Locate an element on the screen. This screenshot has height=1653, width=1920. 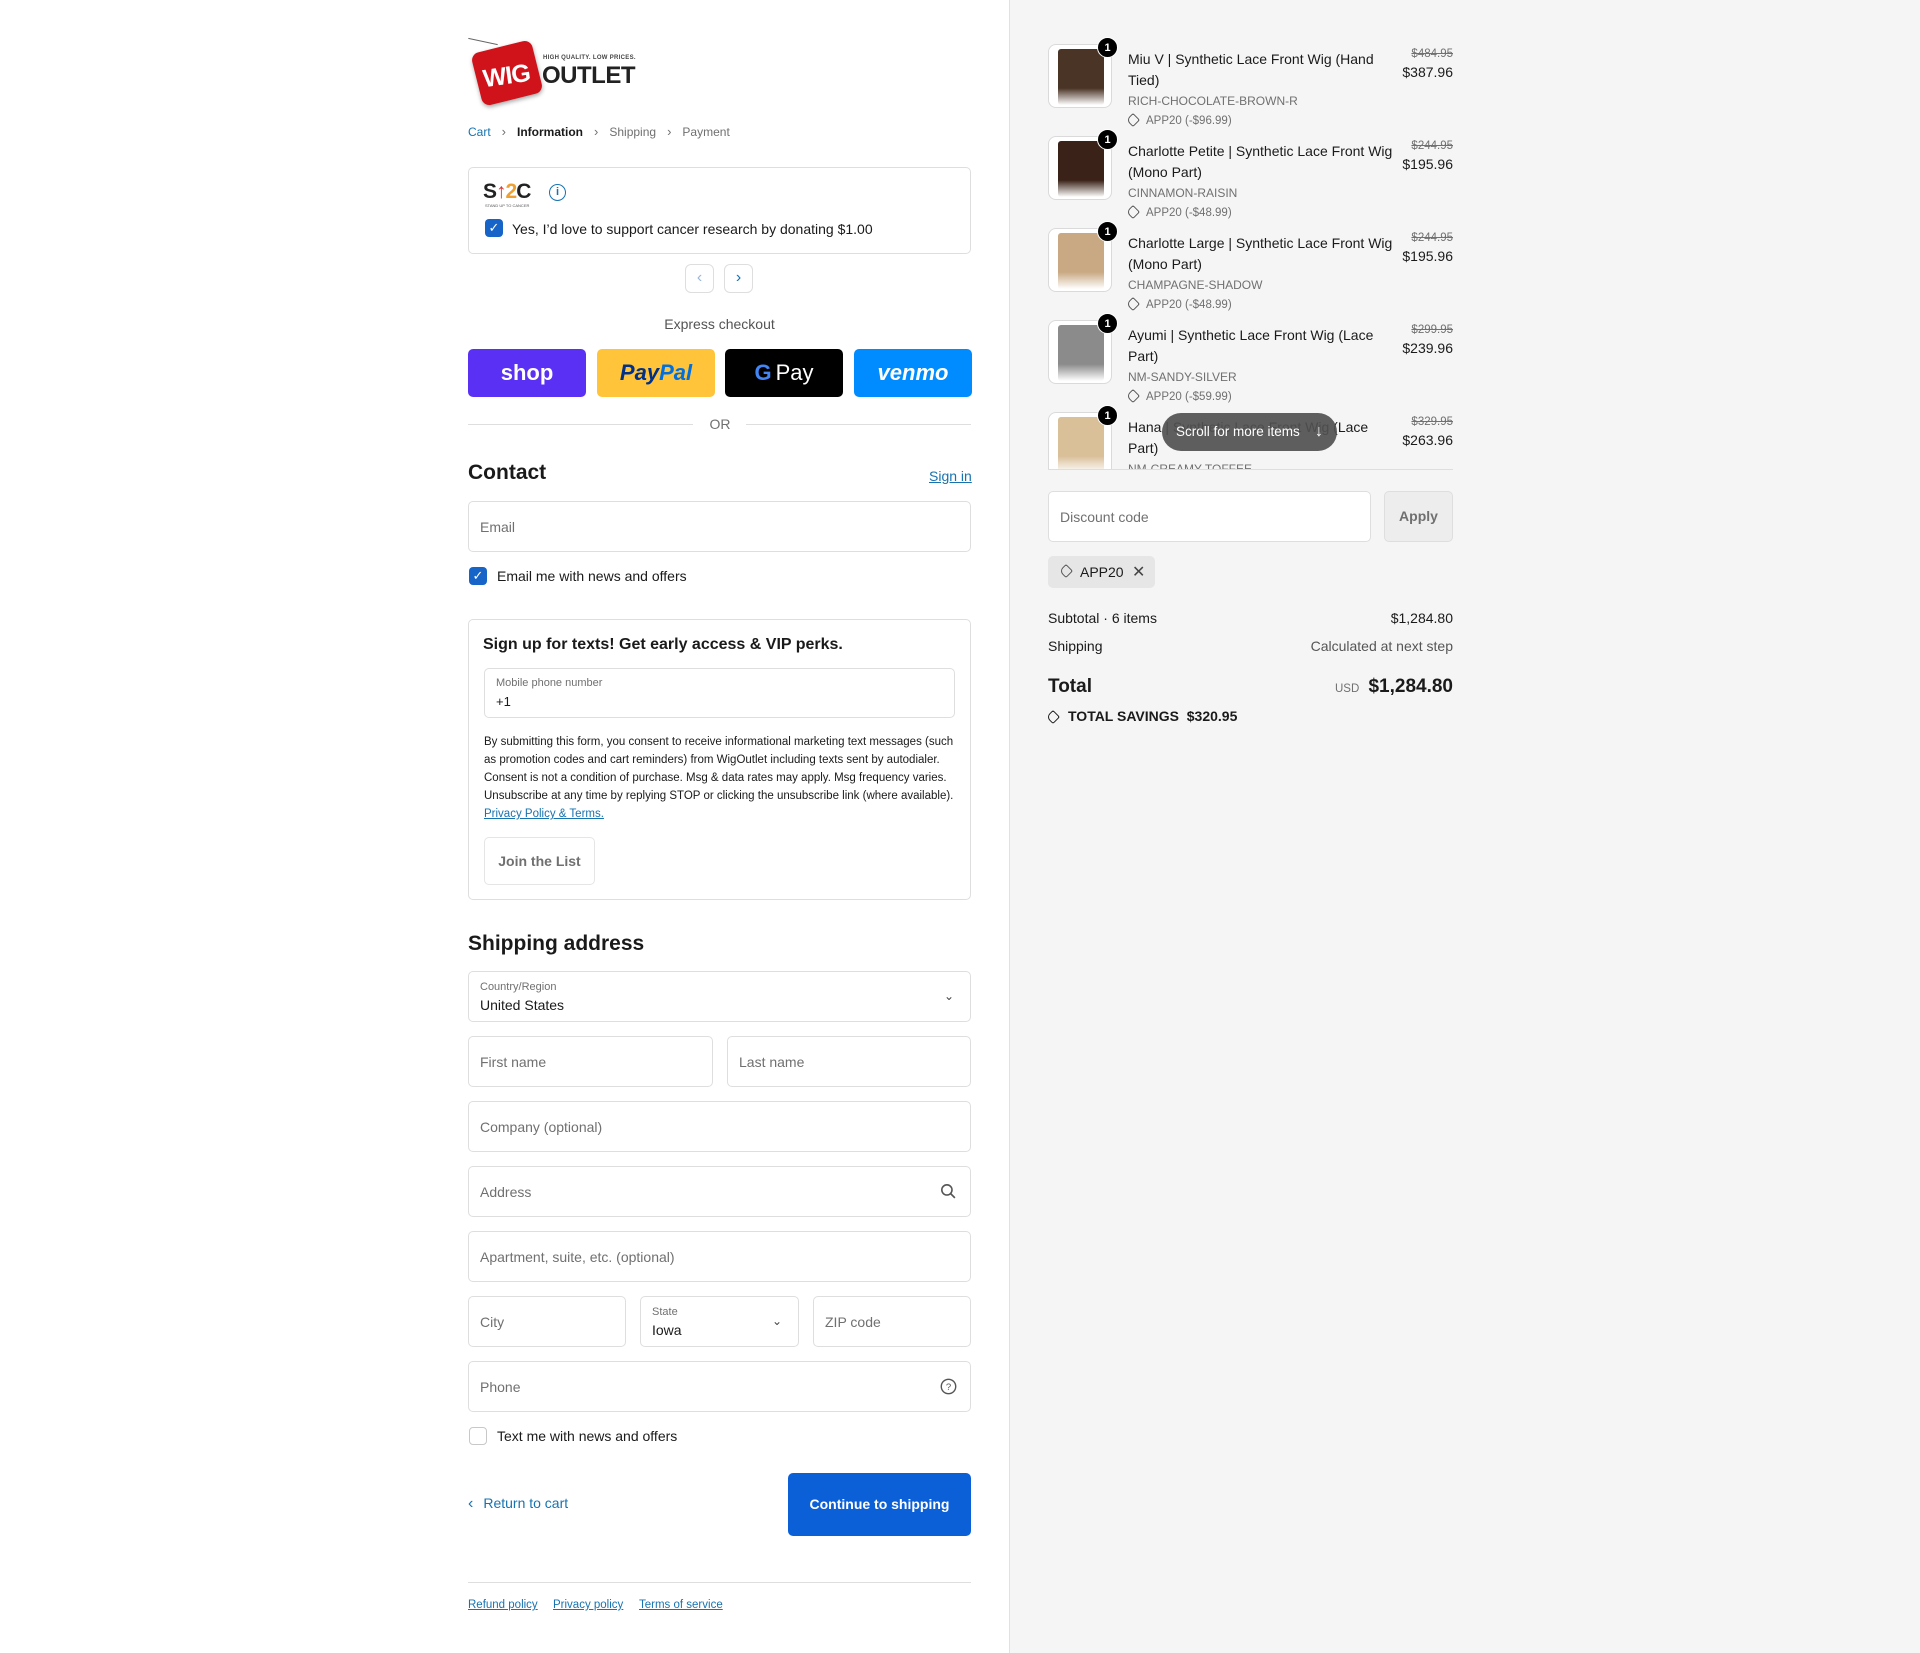
next-button: › is located at coordinates (738, 278).